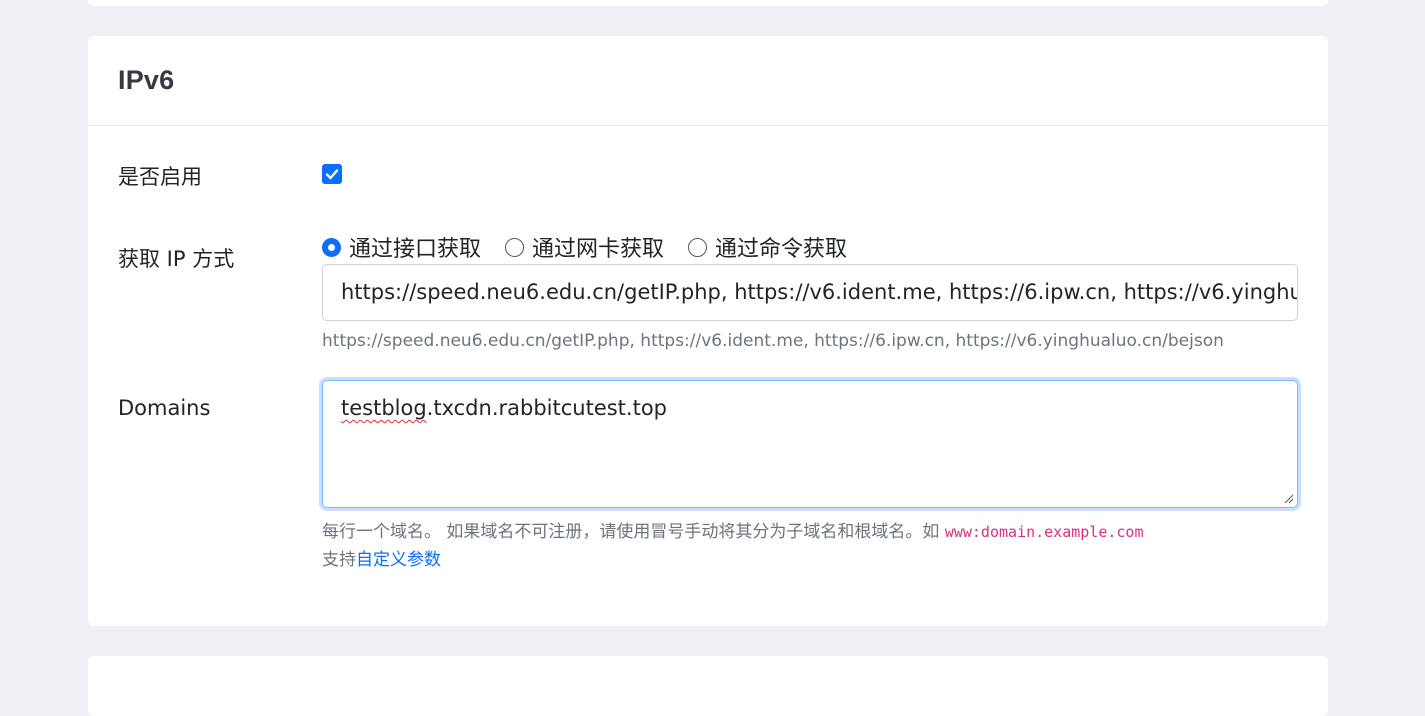  What do you see at coordinates (708, 3) in the screenshot?
I see `previous-card` at bounding box center [708, 3].